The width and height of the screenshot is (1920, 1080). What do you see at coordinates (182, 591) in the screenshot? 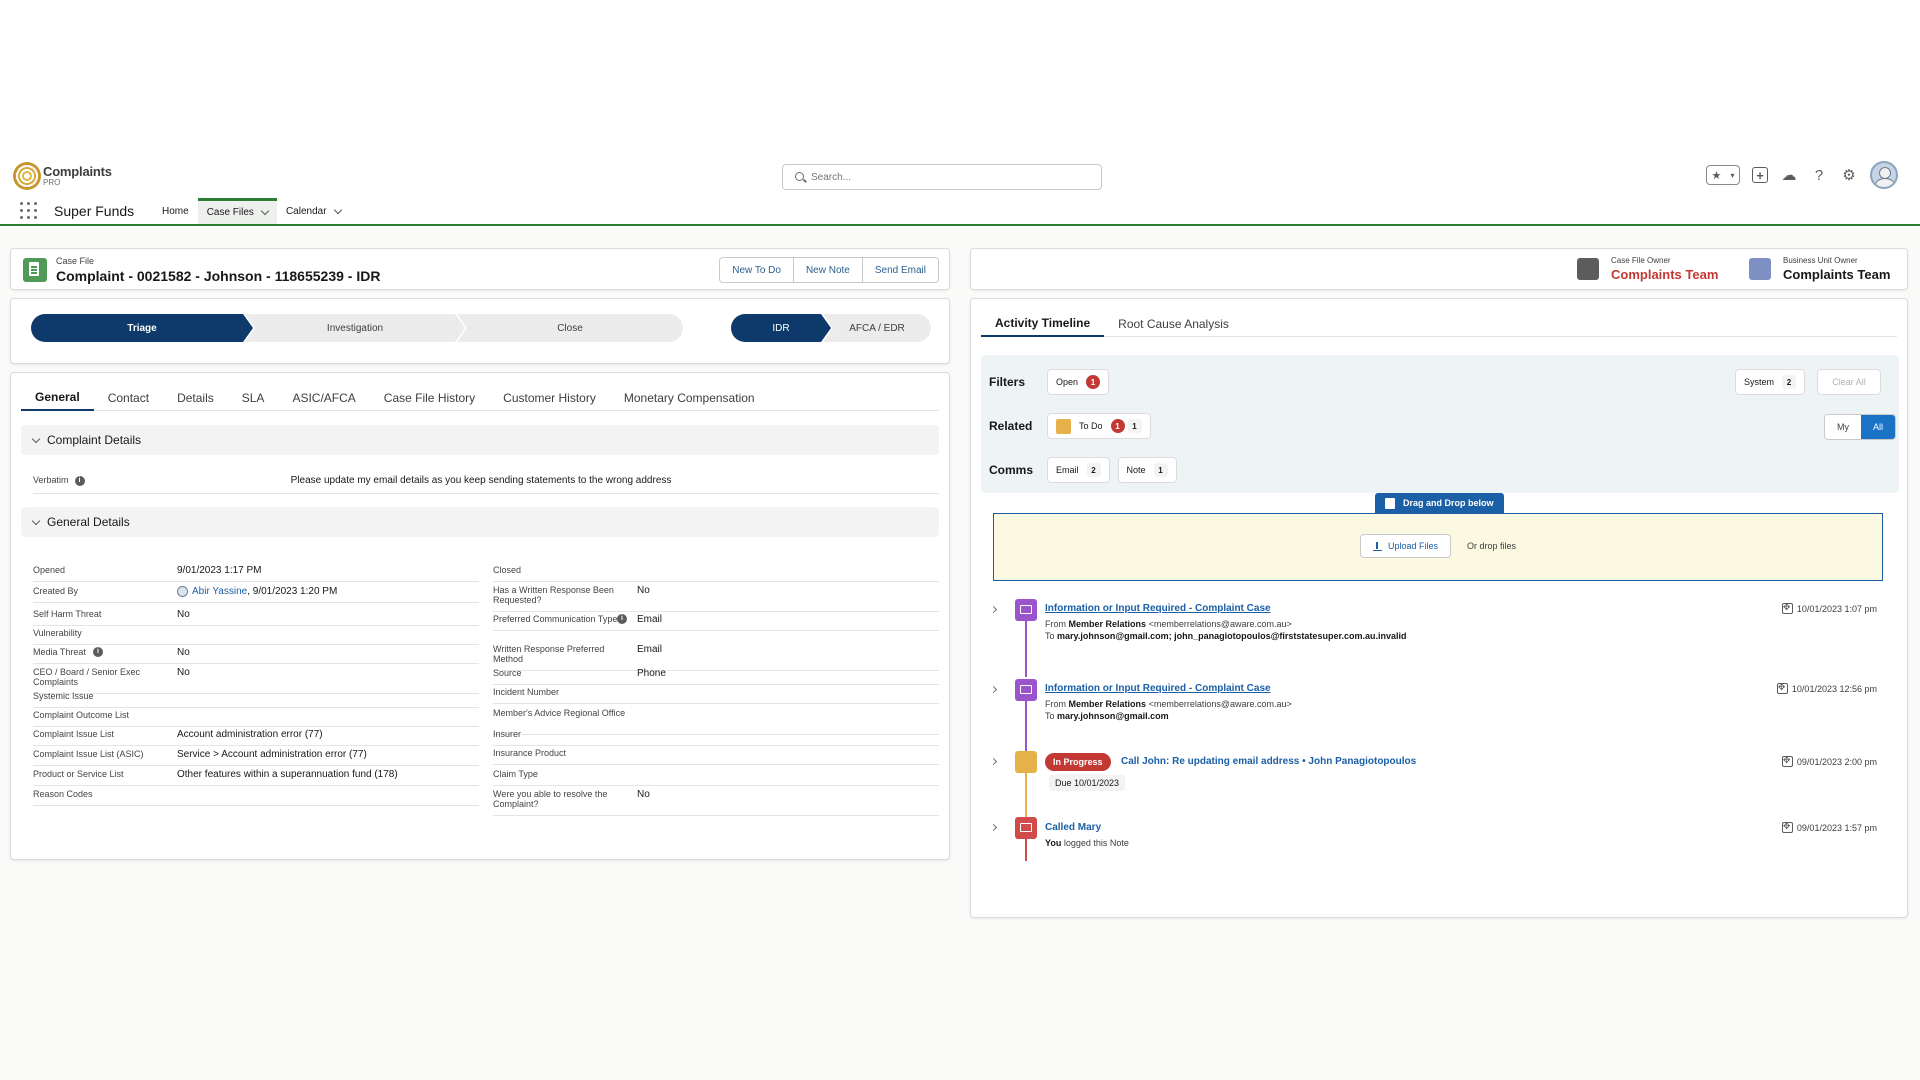
I see `user-avatar-icon` at bounding box center [182, 591].